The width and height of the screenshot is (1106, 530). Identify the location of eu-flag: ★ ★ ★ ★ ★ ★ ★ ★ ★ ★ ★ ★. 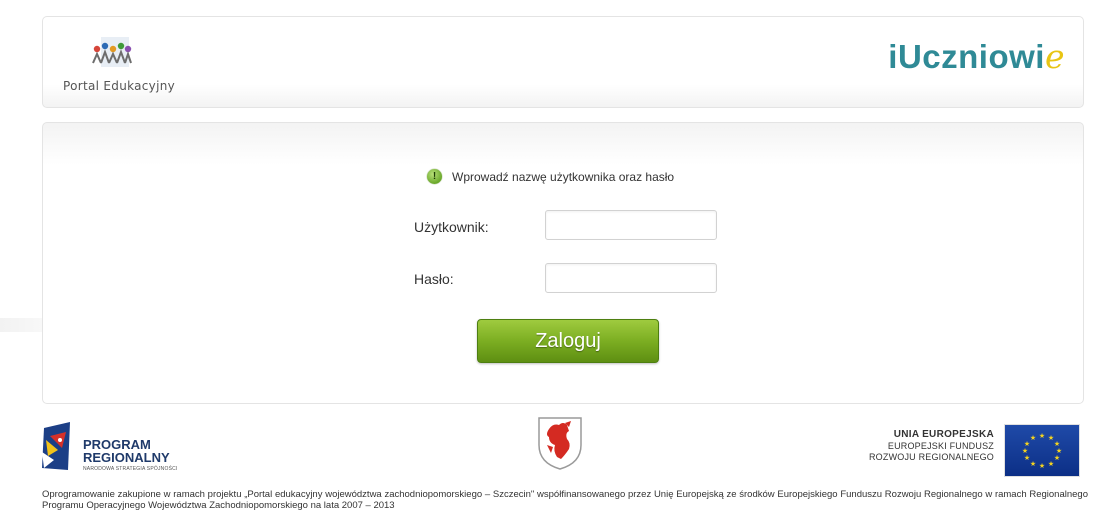
(1042, 450).